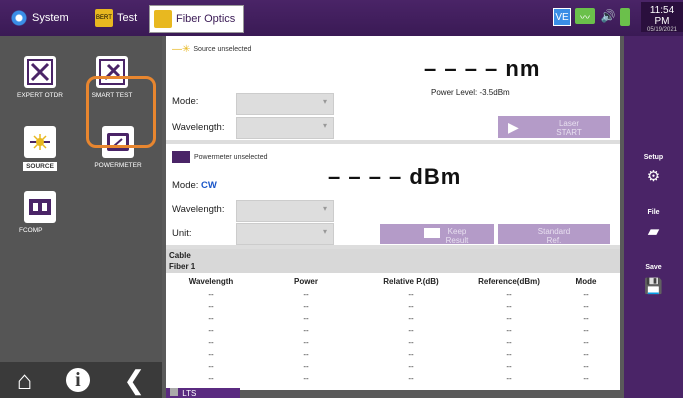 The image size is (683, 398). Describe the element at coordinates (569, 132) in the screenshot. I see `laser-start-label: START` at that location.